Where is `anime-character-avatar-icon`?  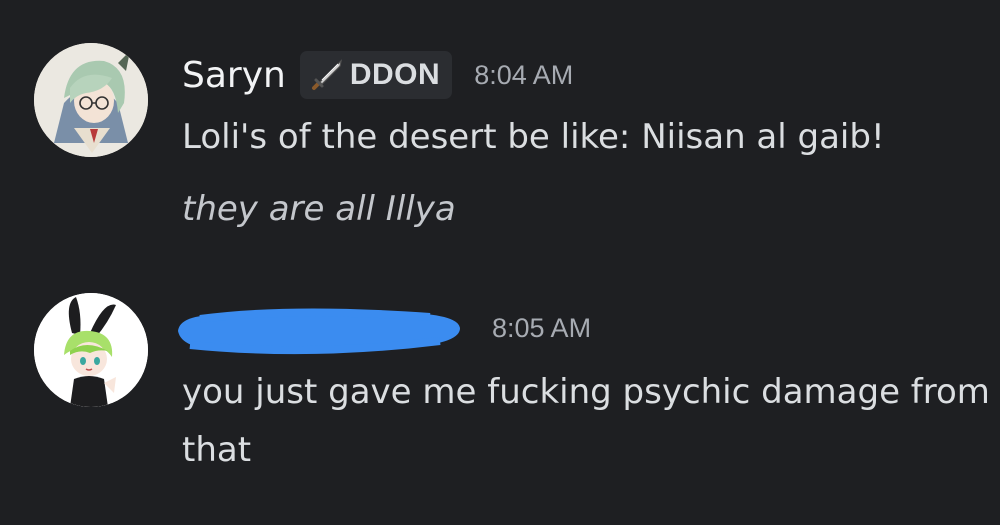 anime-character-avatar-icon is located at coordinates (91, 100).